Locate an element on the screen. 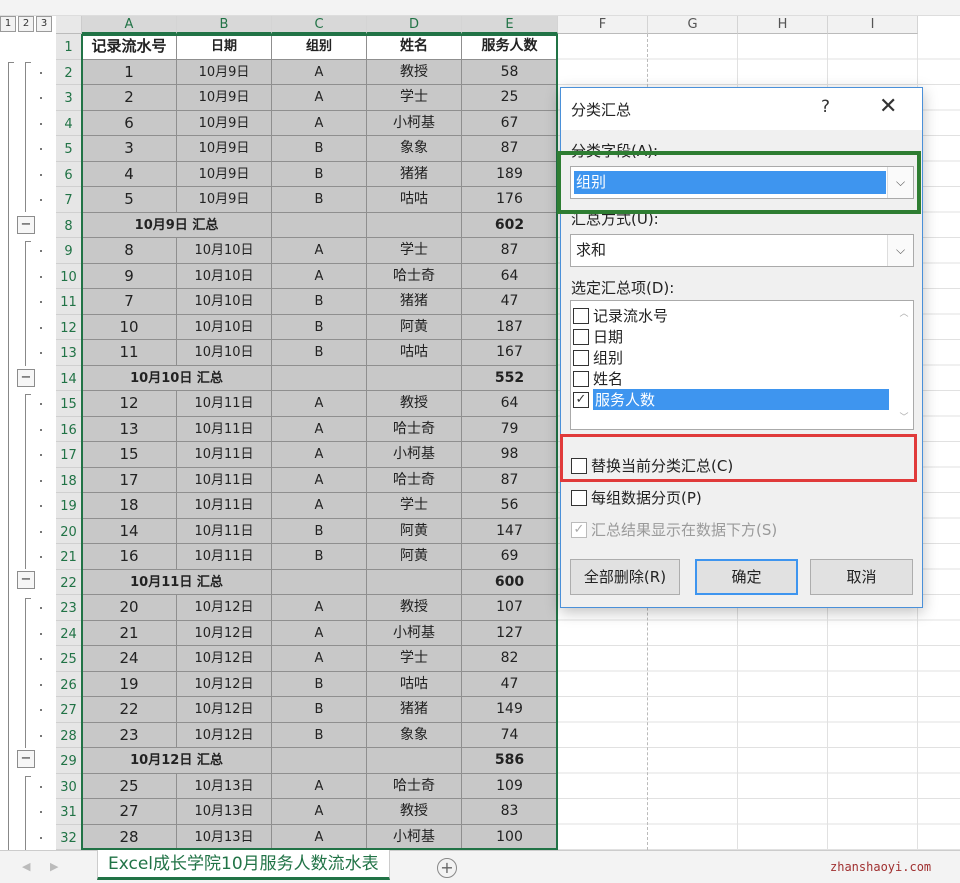  row-number: 26 is located at coordinates (69, 684).